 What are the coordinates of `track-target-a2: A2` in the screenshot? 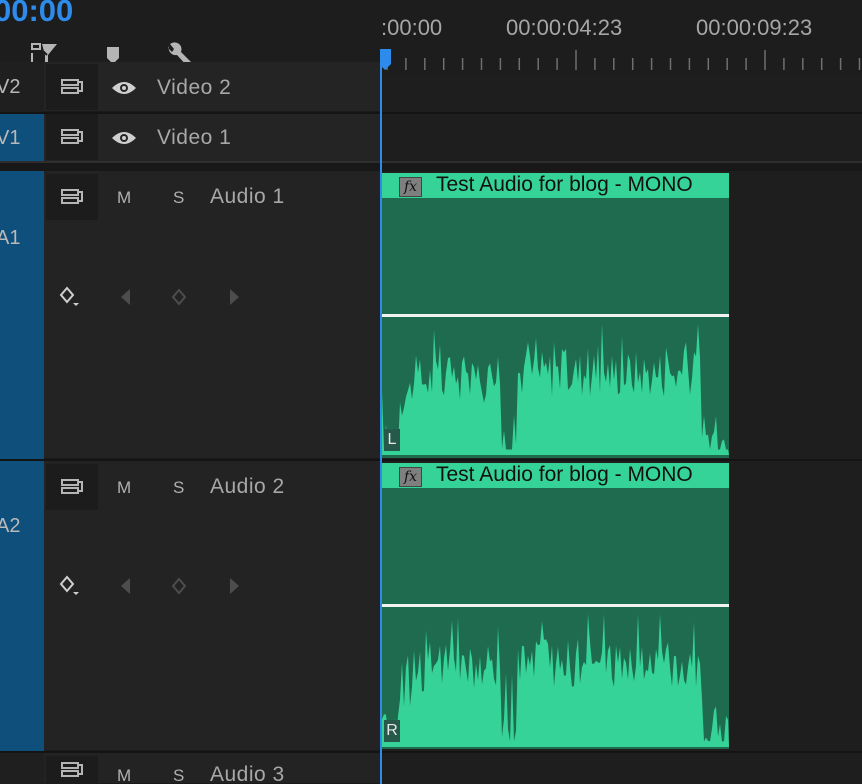 It's located at (22, 606).